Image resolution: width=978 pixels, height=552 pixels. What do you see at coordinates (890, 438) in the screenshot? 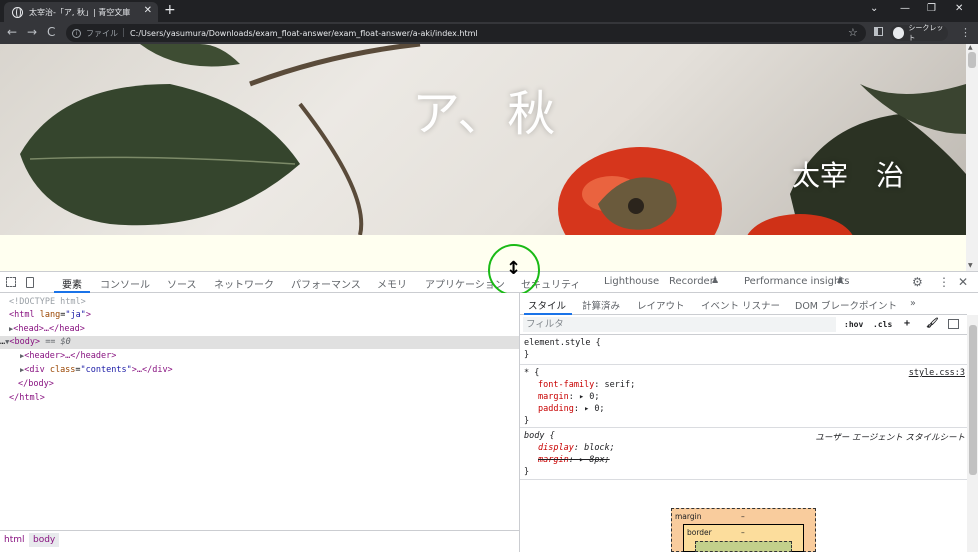
I see `rule-source-user-agent: ユーザー エージェント スタイルシート` at bounding box center [890, 438].